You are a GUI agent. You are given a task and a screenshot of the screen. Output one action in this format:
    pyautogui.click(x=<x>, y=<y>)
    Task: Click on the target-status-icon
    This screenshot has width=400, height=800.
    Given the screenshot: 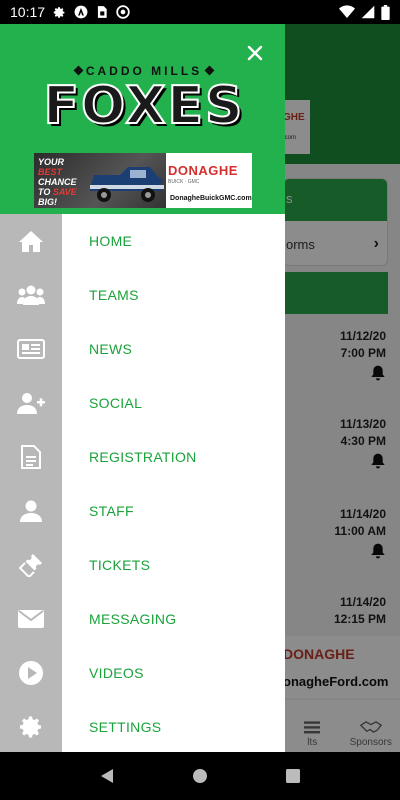 What is the action you would take?
    pyautogui.click(x=123, y=12)
    